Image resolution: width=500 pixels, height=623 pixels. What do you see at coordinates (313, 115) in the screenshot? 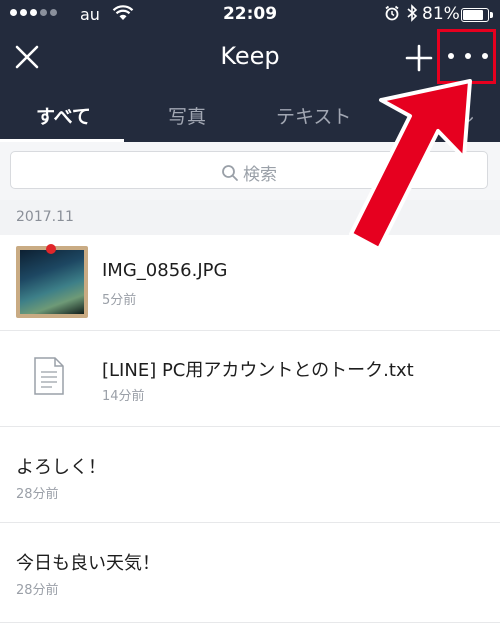
I see `tab-text: テキスト` at bounding box center [313, 115].